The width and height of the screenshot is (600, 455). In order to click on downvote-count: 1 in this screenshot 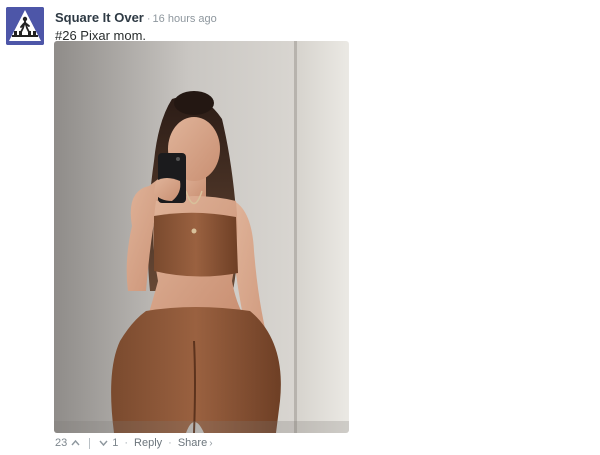, I will do `click(115, 443)`.